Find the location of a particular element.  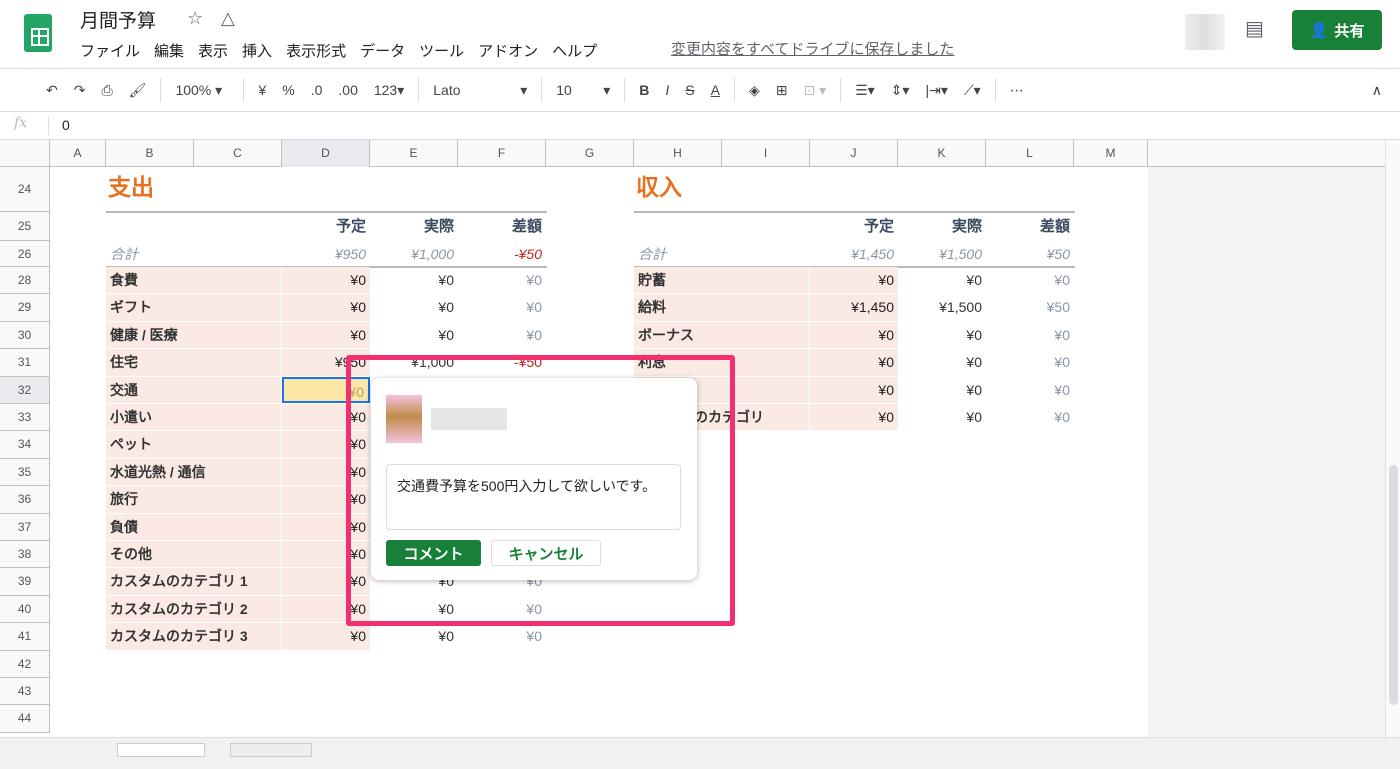

merge-cells-icon: ⊡ ▾ is located at coordinates (814, 90).